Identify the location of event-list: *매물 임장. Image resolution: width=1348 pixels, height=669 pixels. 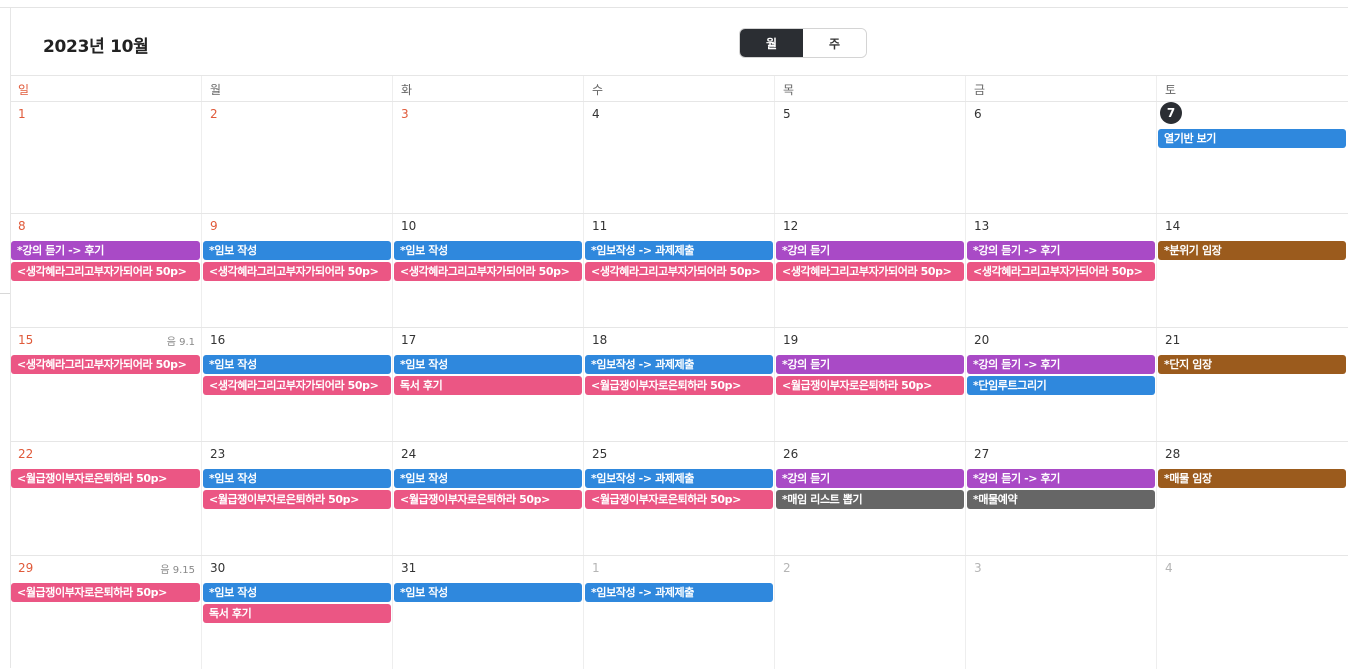
(1252, 479).